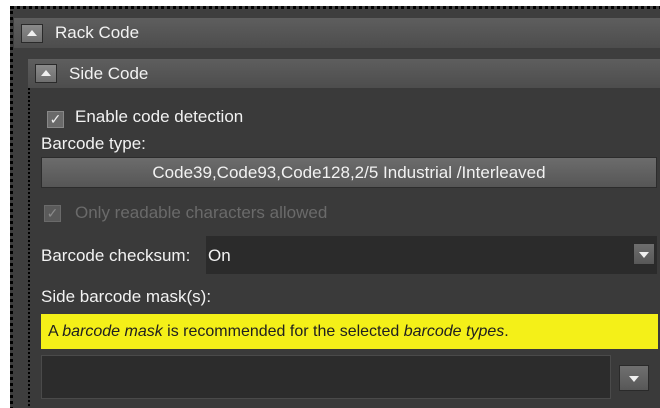 The width and height of the screenshot is (660, 408). I want to click on readable-only-checkbox: ✓, so click(52, 213).